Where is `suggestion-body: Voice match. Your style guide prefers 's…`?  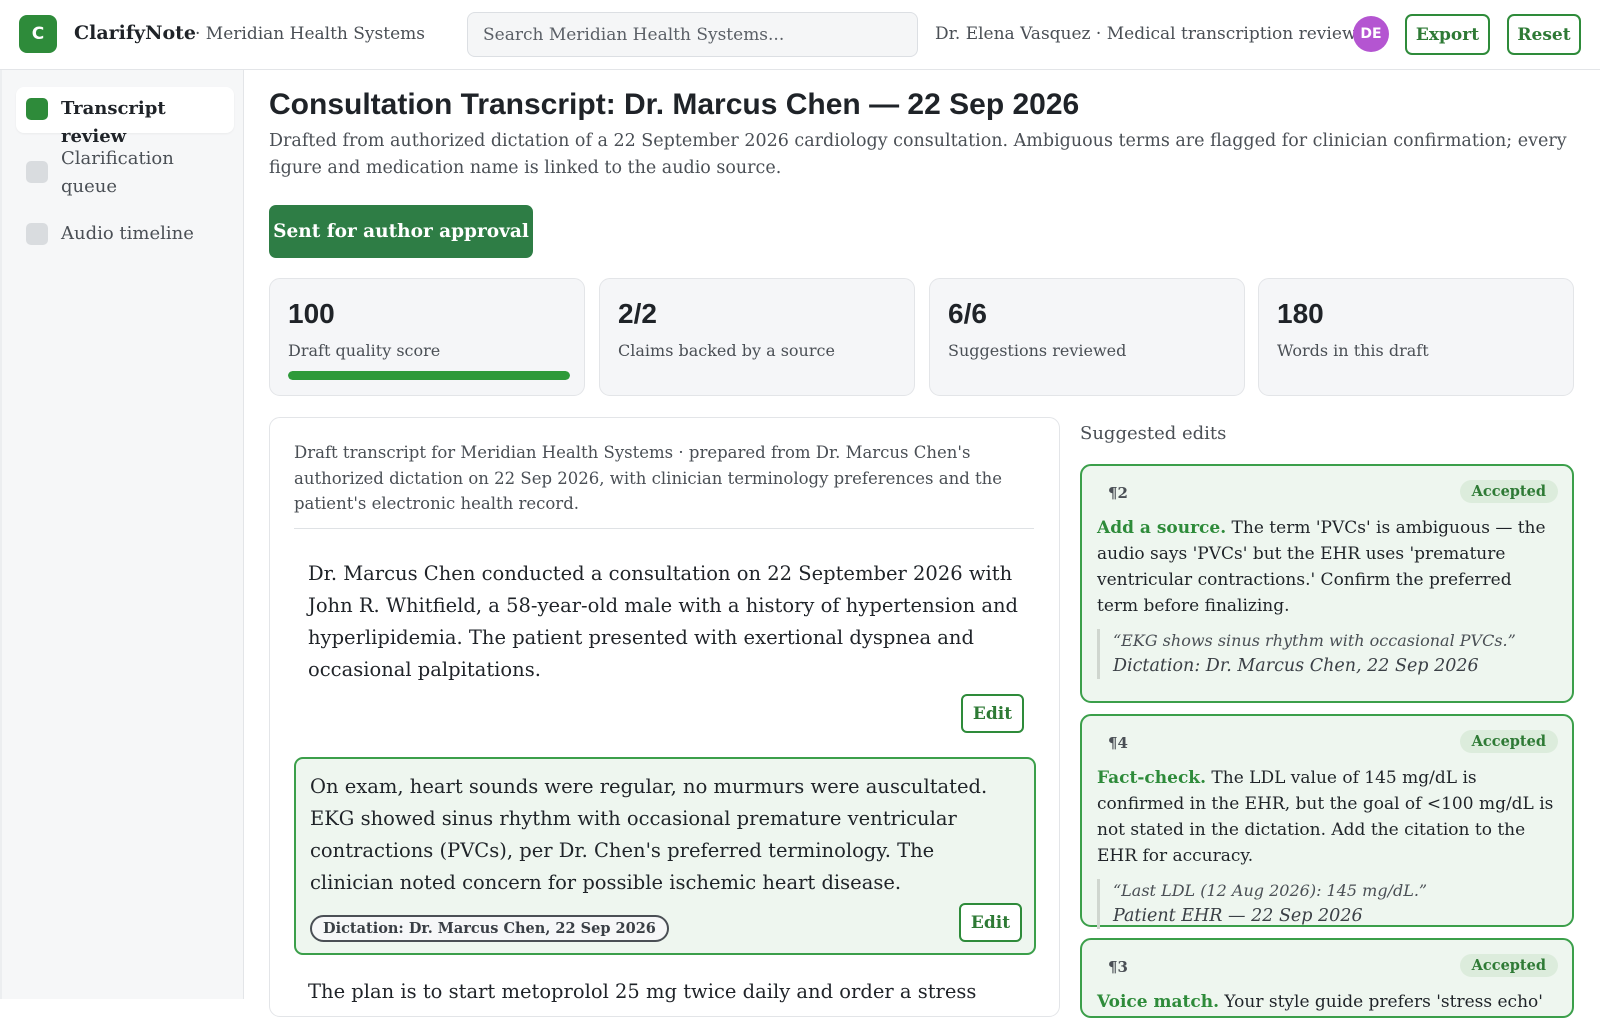
suggestion-body: Voice match. Your style guide prefers 's… is located at coordinates (1326, 1002).